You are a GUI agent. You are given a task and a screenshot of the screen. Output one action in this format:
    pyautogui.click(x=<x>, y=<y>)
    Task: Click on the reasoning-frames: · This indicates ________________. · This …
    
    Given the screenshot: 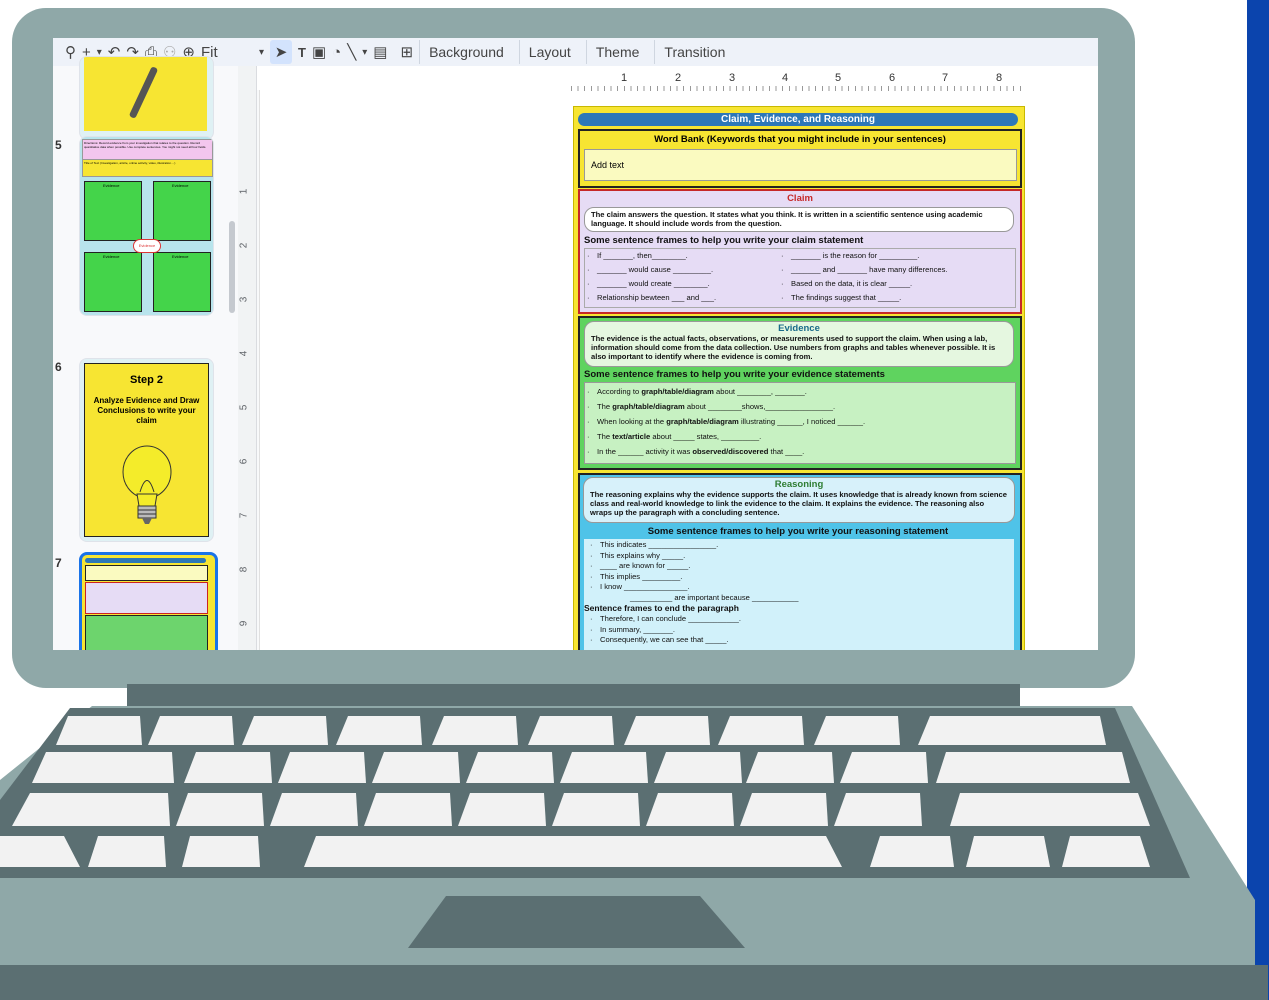 What is the action you would take?
    pyautogui.click(x=694, y=571)
    